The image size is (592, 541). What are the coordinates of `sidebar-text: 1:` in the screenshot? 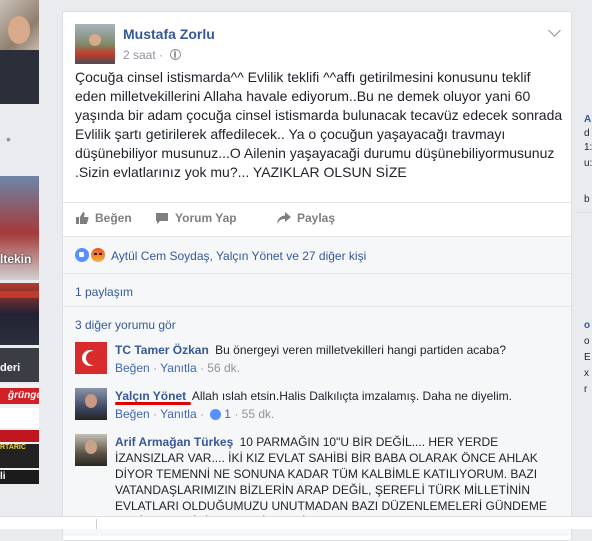 It's located at (588, 147).